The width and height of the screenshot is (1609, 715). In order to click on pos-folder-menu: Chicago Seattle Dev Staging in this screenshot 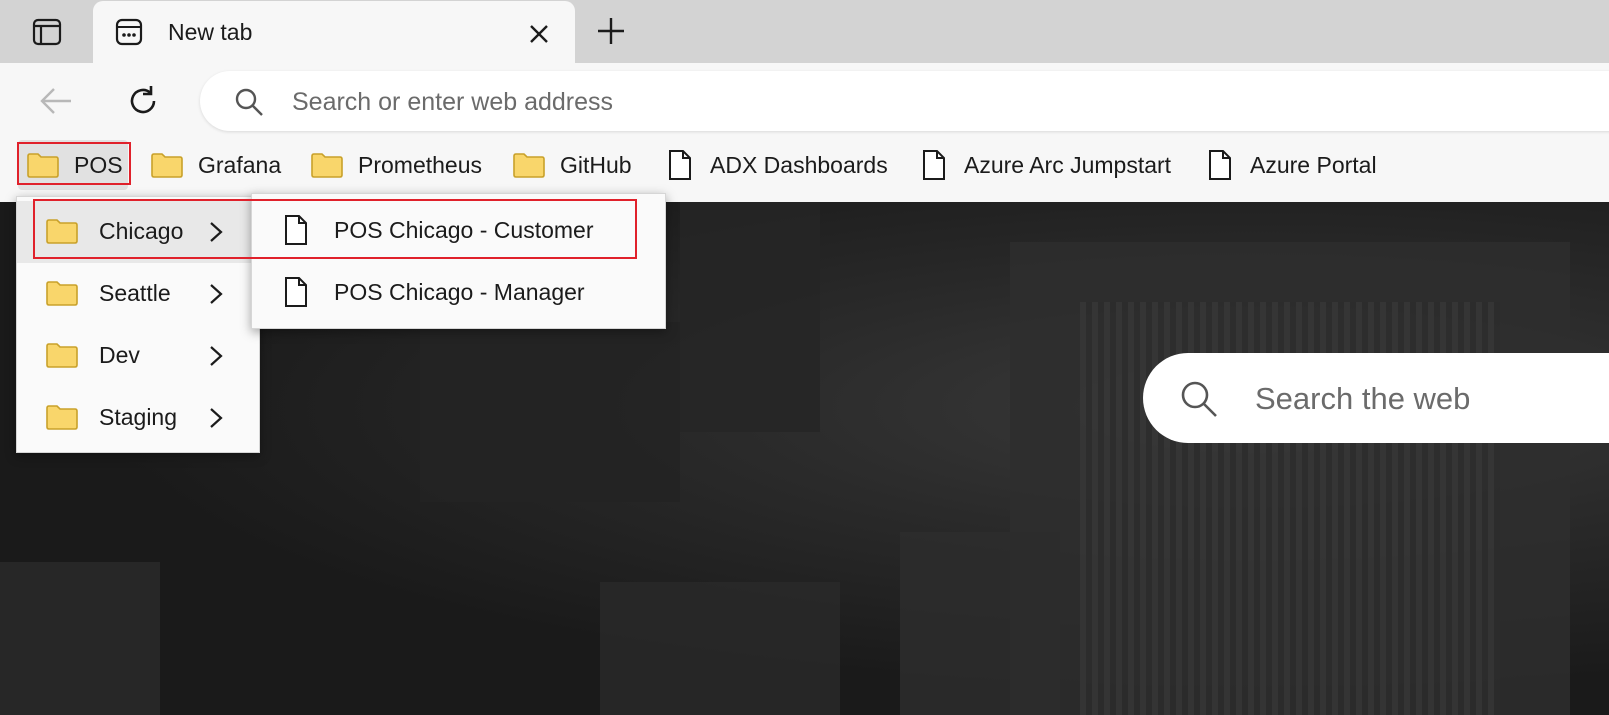, I will do `click(138, 324)`.